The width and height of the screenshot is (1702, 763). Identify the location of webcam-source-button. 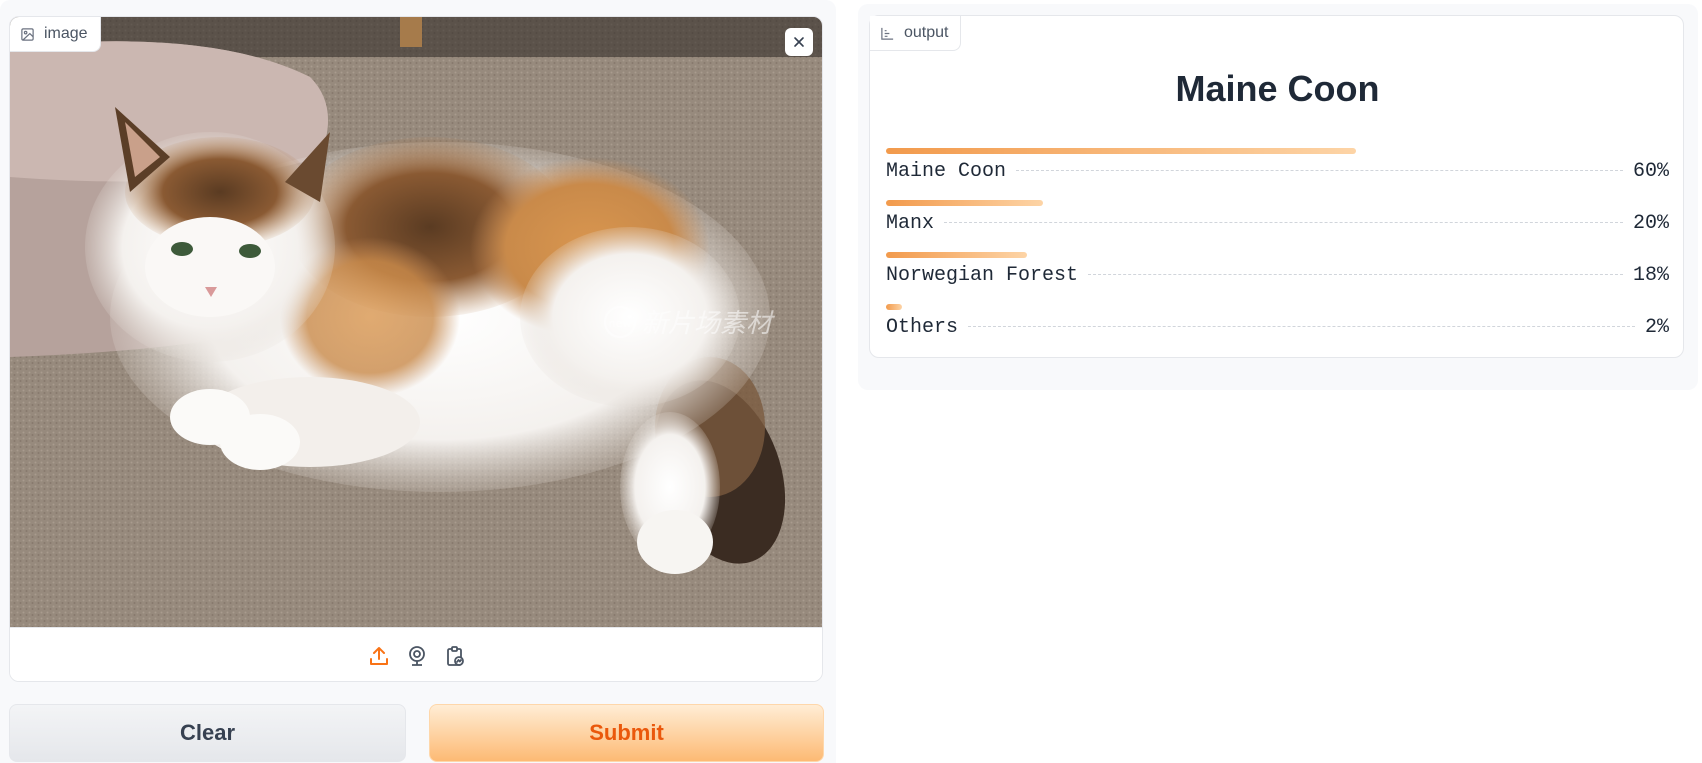
(417, 656).